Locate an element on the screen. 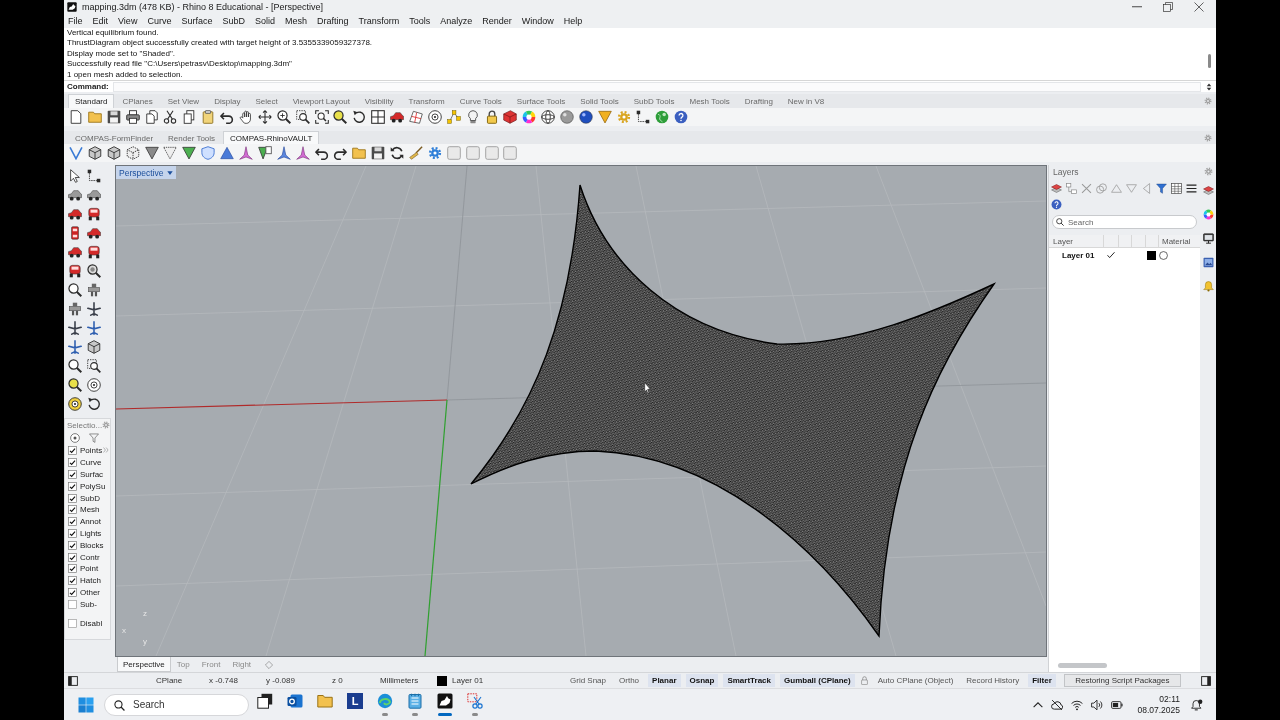  control-points-icon is located at coordinates (453, 117).